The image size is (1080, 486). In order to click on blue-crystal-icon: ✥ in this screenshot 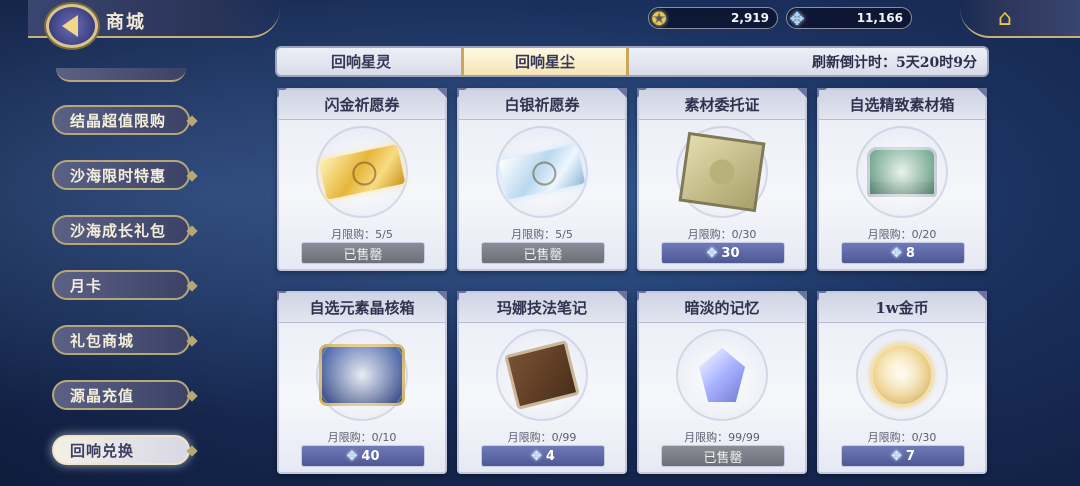, I will do `click(797, 19)`.